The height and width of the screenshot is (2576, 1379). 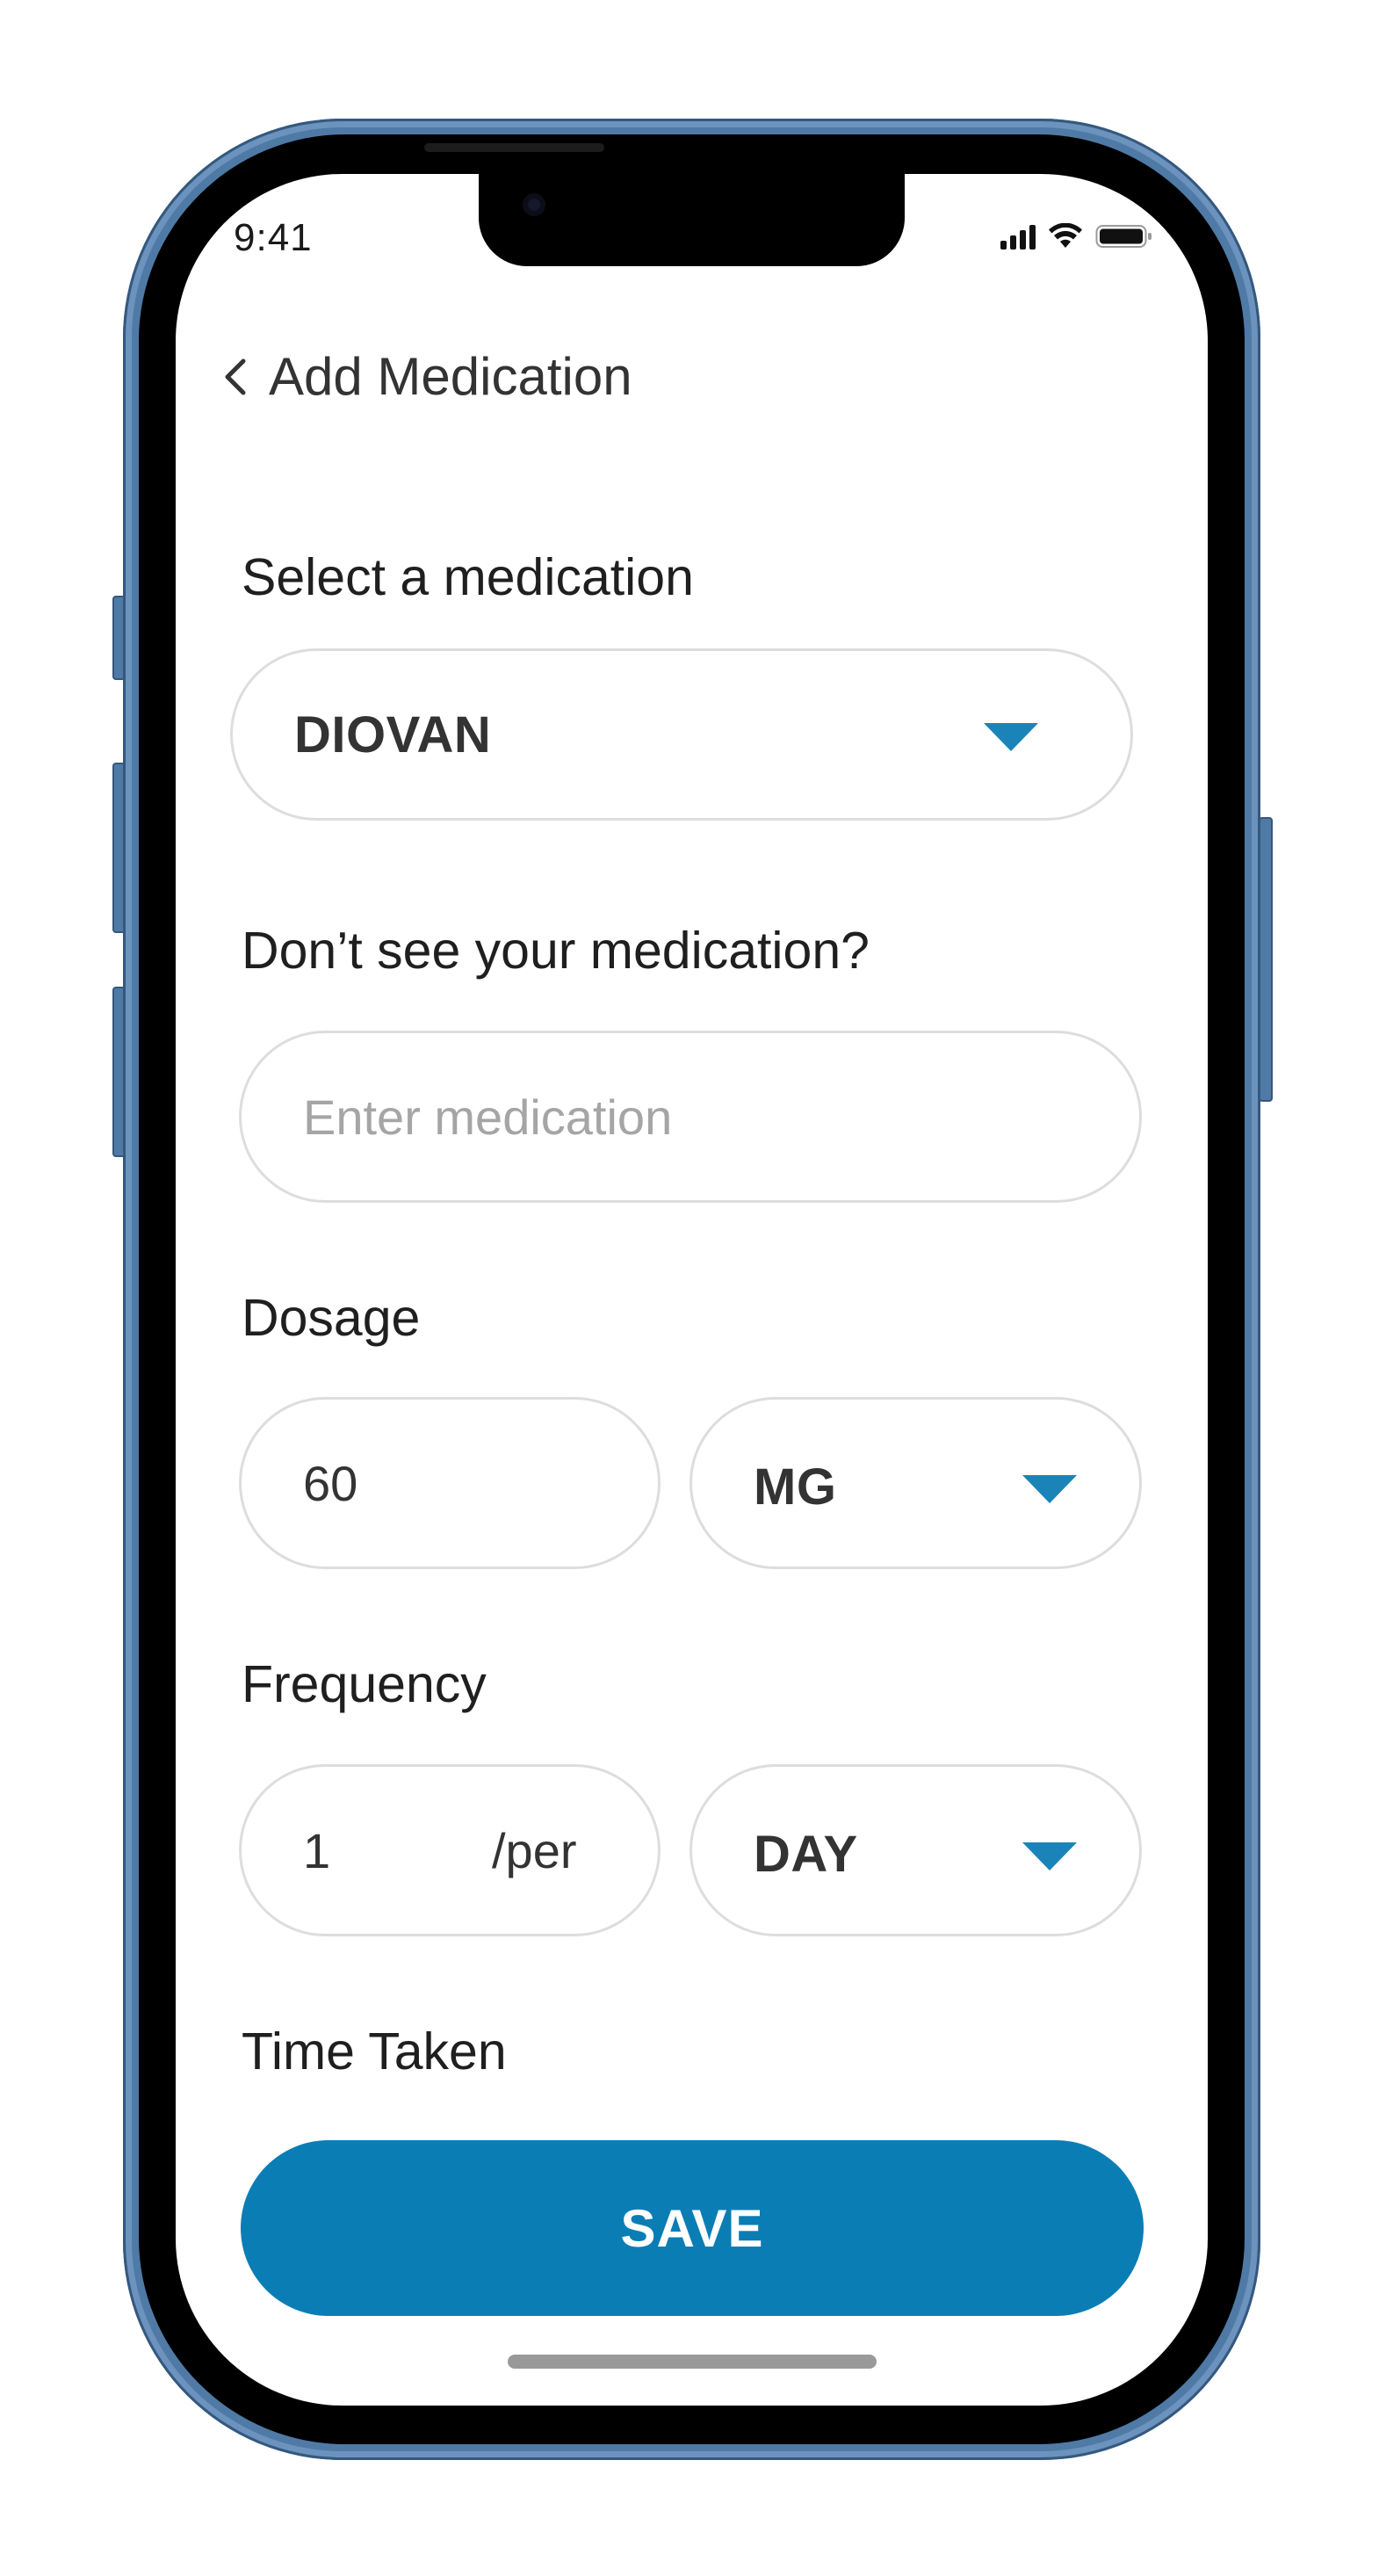 I want to click on save-button: SAVE, so click(x=692, y=2228).